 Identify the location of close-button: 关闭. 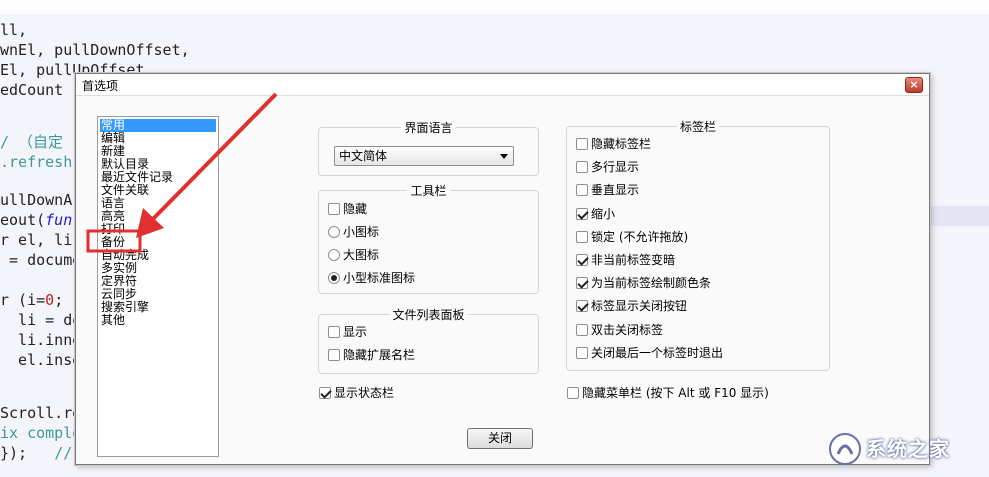
(500, 438).